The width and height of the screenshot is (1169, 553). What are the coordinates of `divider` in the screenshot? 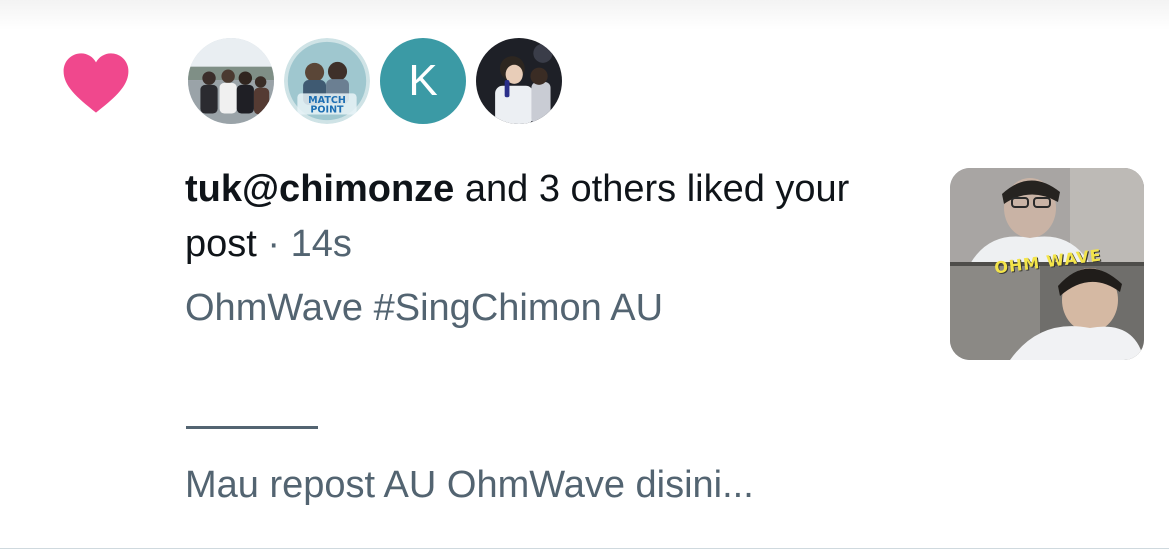 It's located at (252, 427).